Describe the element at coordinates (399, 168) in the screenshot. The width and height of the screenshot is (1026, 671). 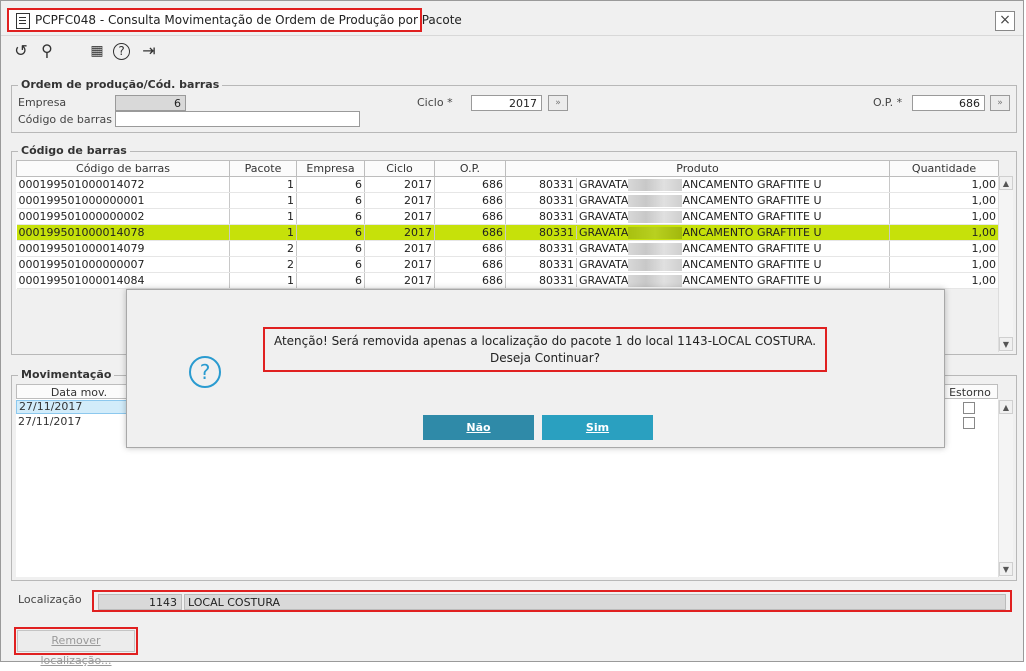
I see `col-ciclo: Ciclo` at that location.